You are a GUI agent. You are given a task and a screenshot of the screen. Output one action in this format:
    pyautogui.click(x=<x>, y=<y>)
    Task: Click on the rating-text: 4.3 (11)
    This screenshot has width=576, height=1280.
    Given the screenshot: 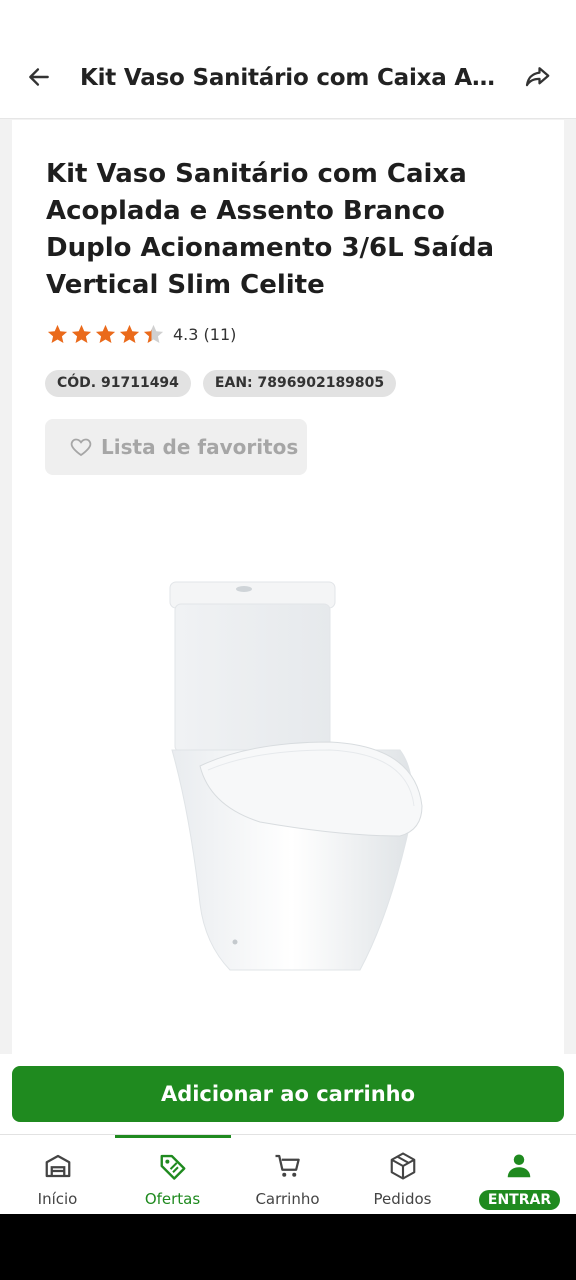 What is the action you would take?
    pyautogui.click(x=205, y=334)
    